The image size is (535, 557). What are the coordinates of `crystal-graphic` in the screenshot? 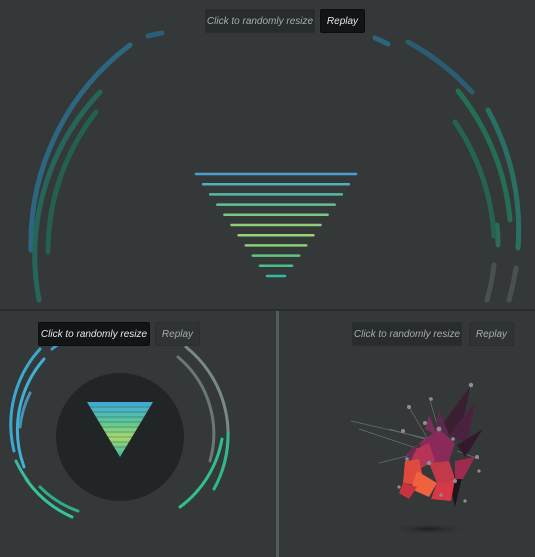 It's located at (416, 458).